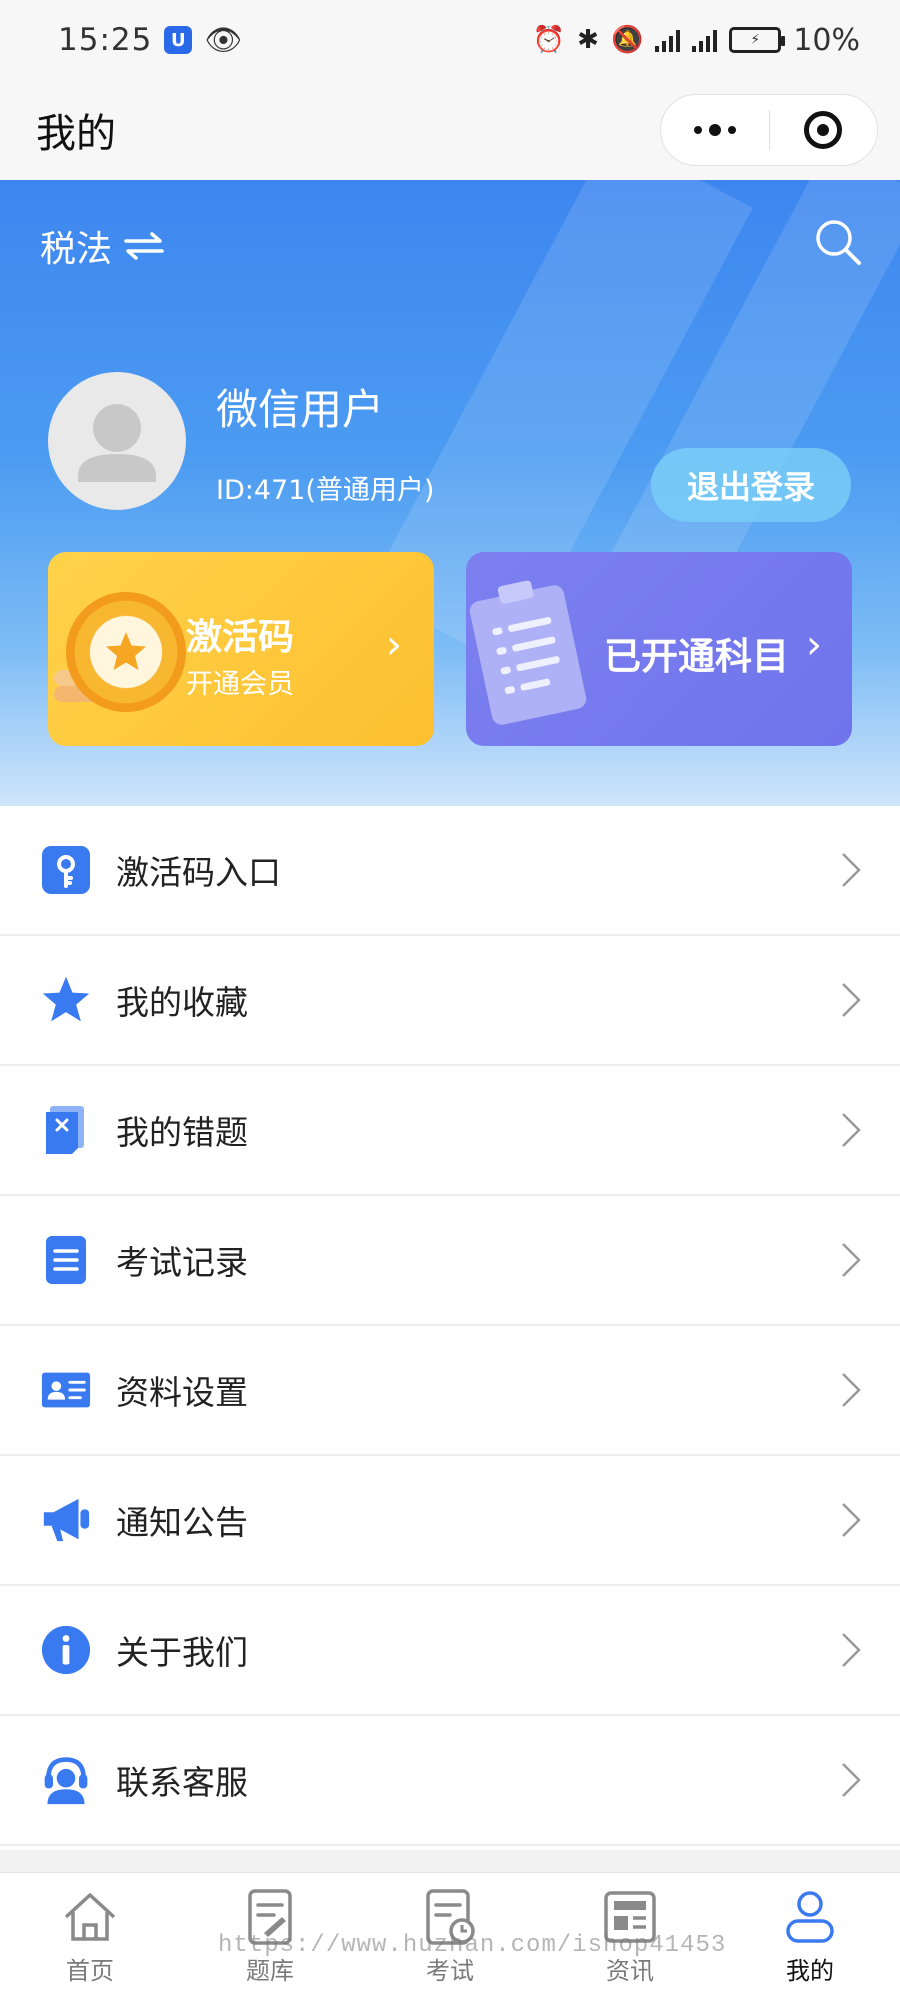 The width and height of the screenshot is (900, 2000). I want to click on status-bar: 15:25 U 👁 ⏰ ✱ 🔕 ⚡ 10%, so click(450, 40).